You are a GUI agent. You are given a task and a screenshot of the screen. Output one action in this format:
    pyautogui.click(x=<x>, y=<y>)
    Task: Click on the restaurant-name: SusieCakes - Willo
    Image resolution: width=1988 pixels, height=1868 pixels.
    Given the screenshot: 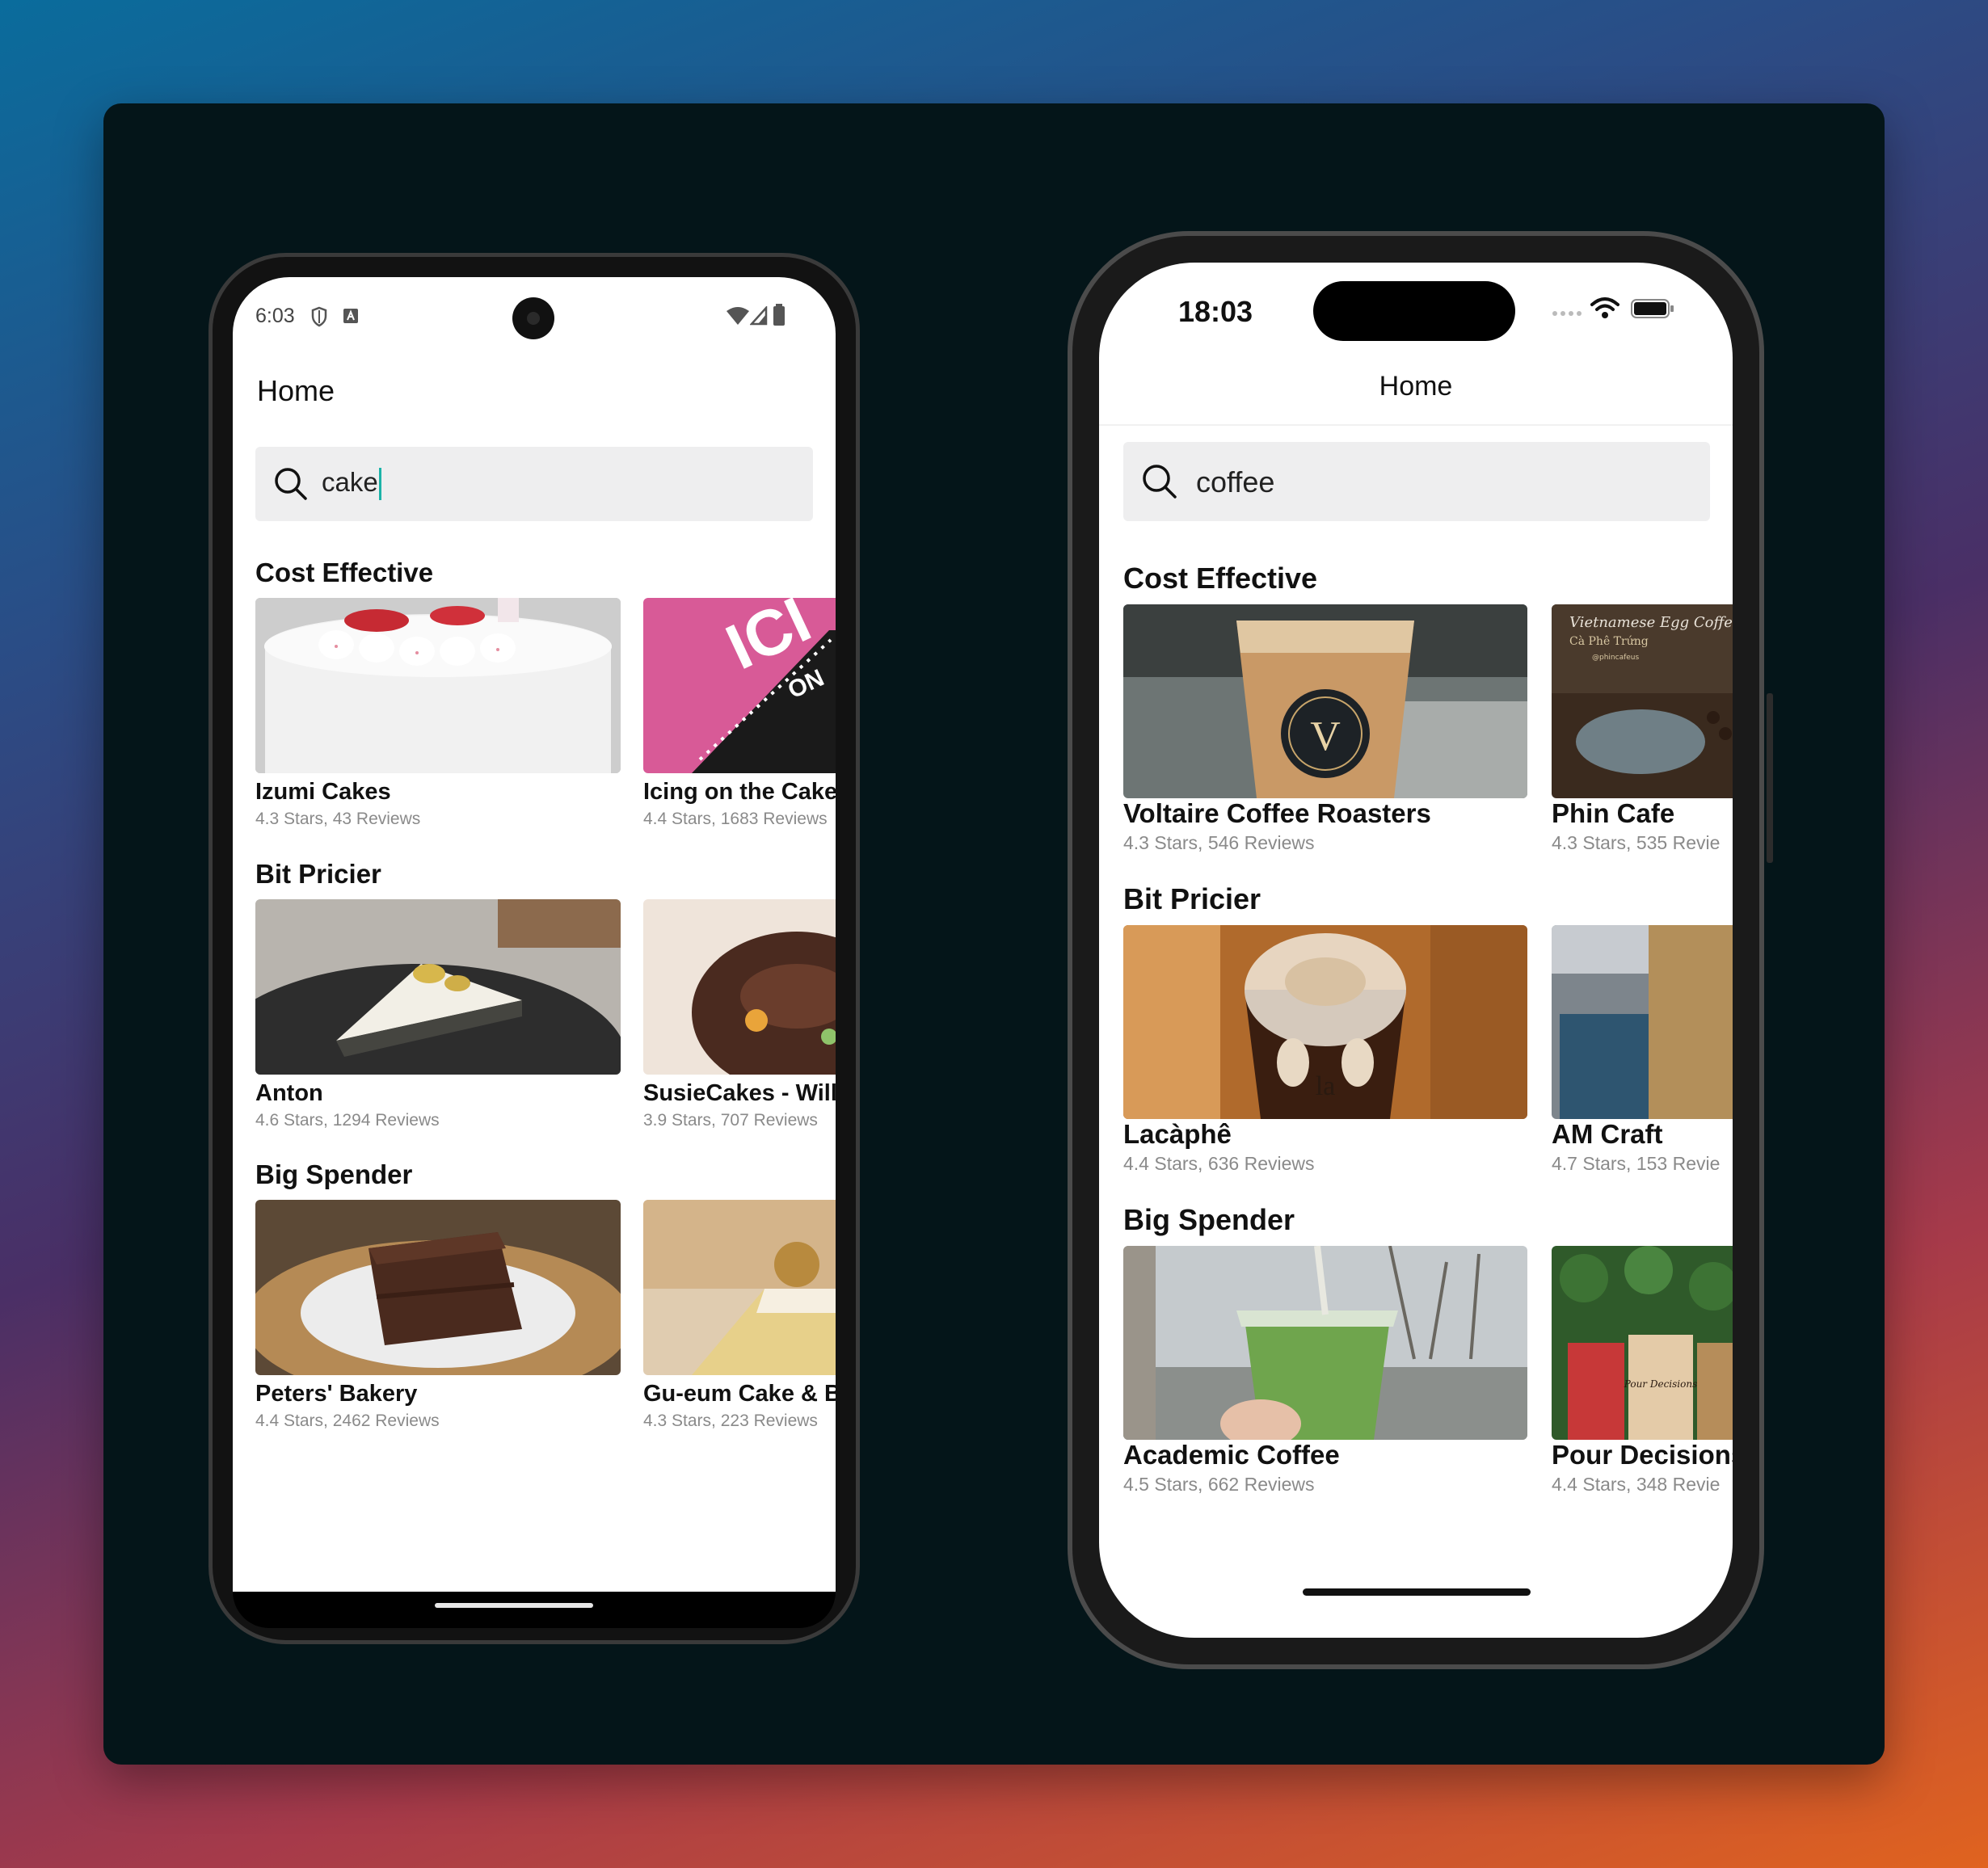 What is the action you would take?
    pyautogui.click(x=739, y=1093)
    